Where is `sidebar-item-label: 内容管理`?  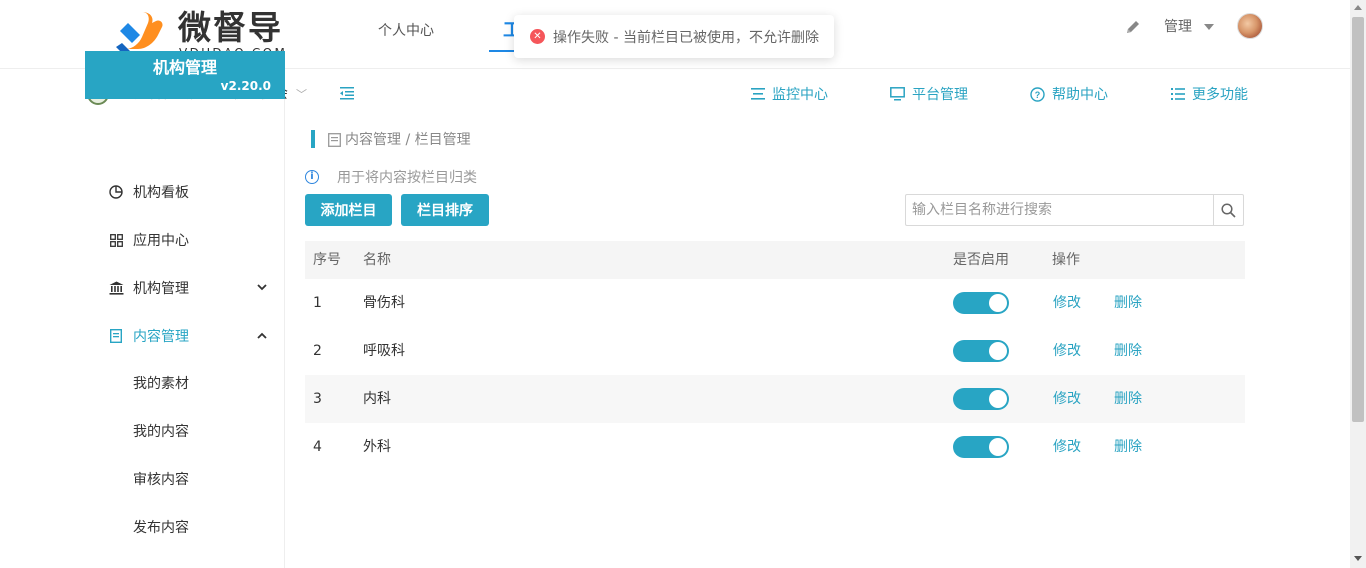
sidebar-item-label: 内容管理 is located at coordinates (161, 337).